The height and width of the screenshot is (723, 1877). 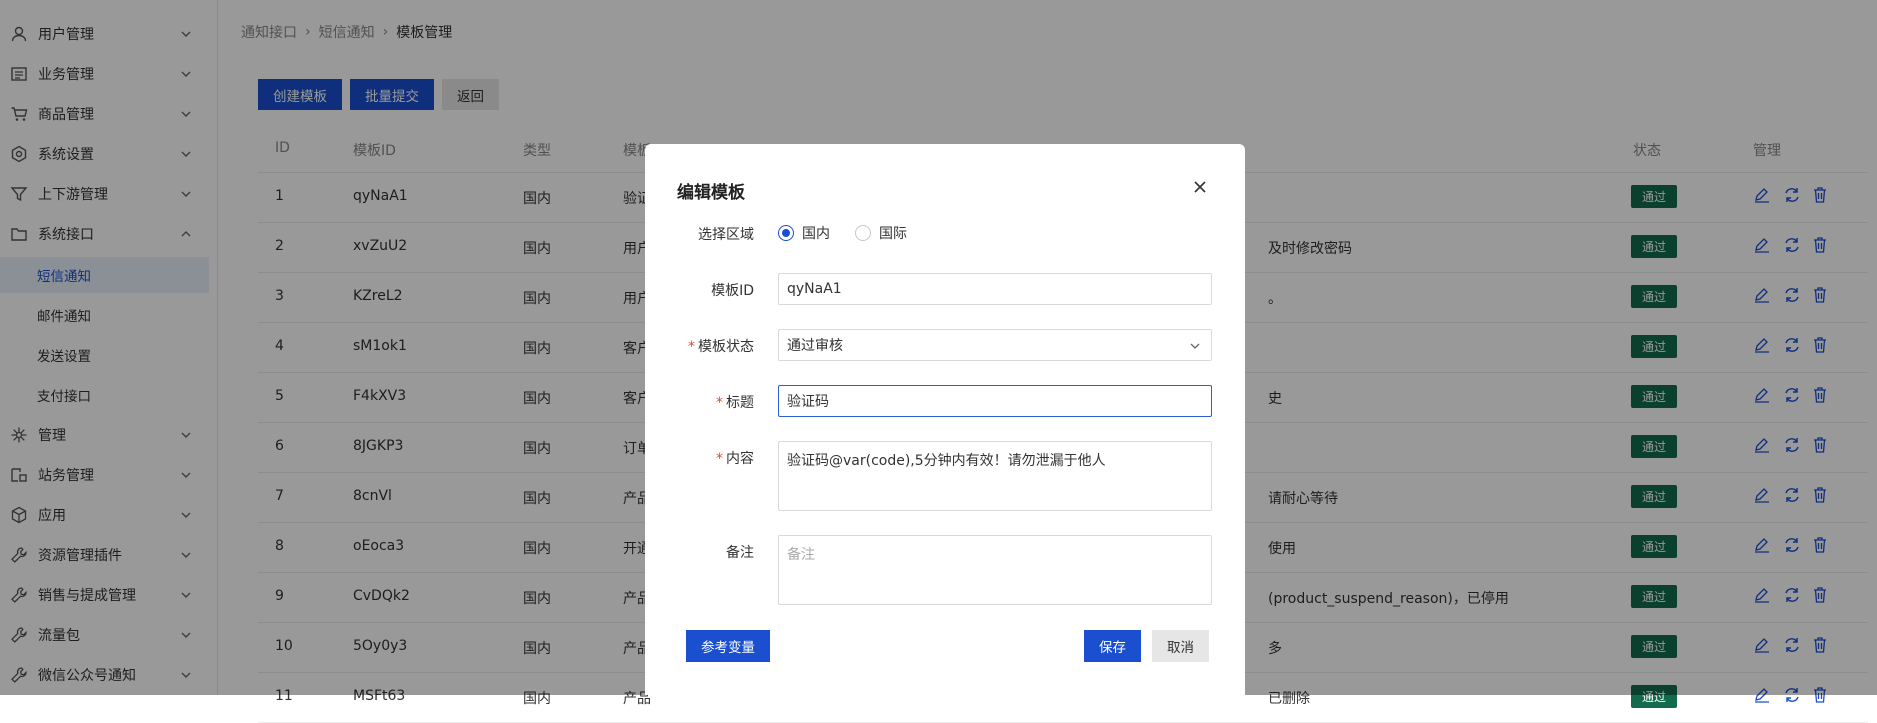 I want to click on label-text: 模板状态, so click(x=726, y=347).